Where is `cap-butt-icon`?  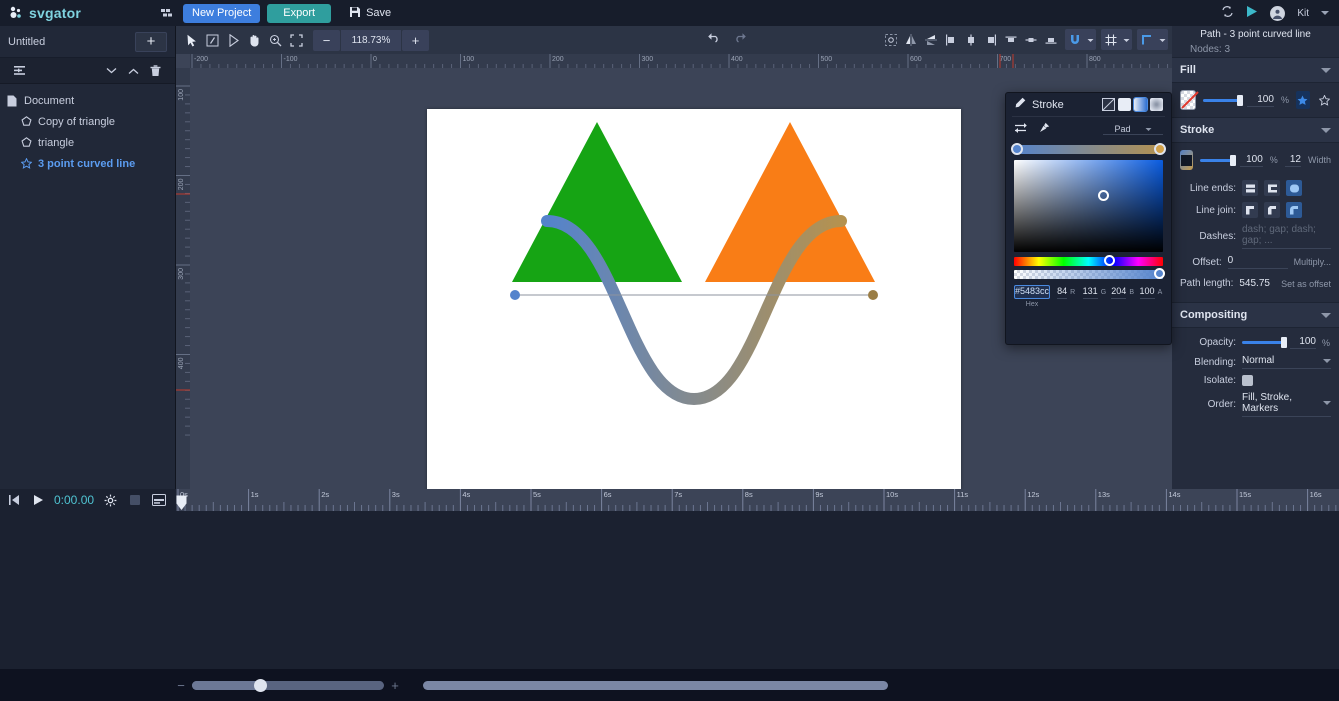 cap-butt-icon is located at coordinates (1250, 188).